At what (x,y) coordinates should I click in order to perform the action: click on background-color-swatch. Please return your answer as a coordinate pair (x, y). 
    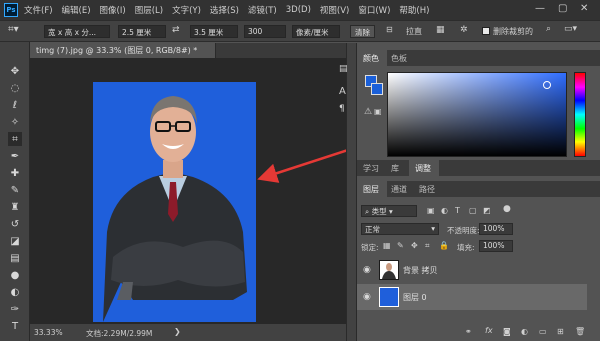
    Looking at the image, I should click on (377, 89).